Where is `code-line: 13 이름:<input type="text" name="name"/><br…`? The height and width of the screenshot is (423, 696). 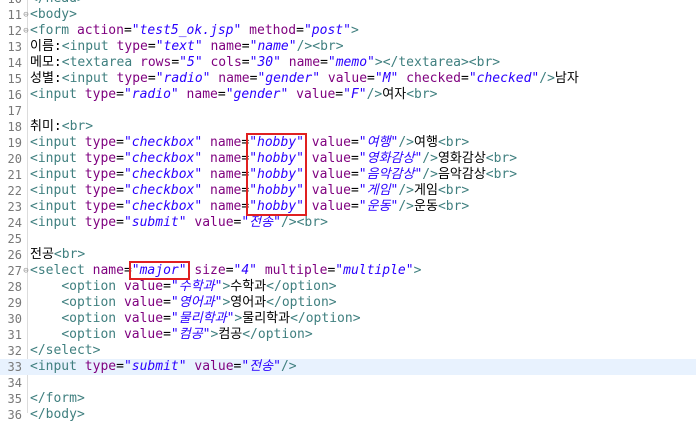
code-line: 13 이름:<input type="text" name="name"/><br… is located at coordinates (348, 47).